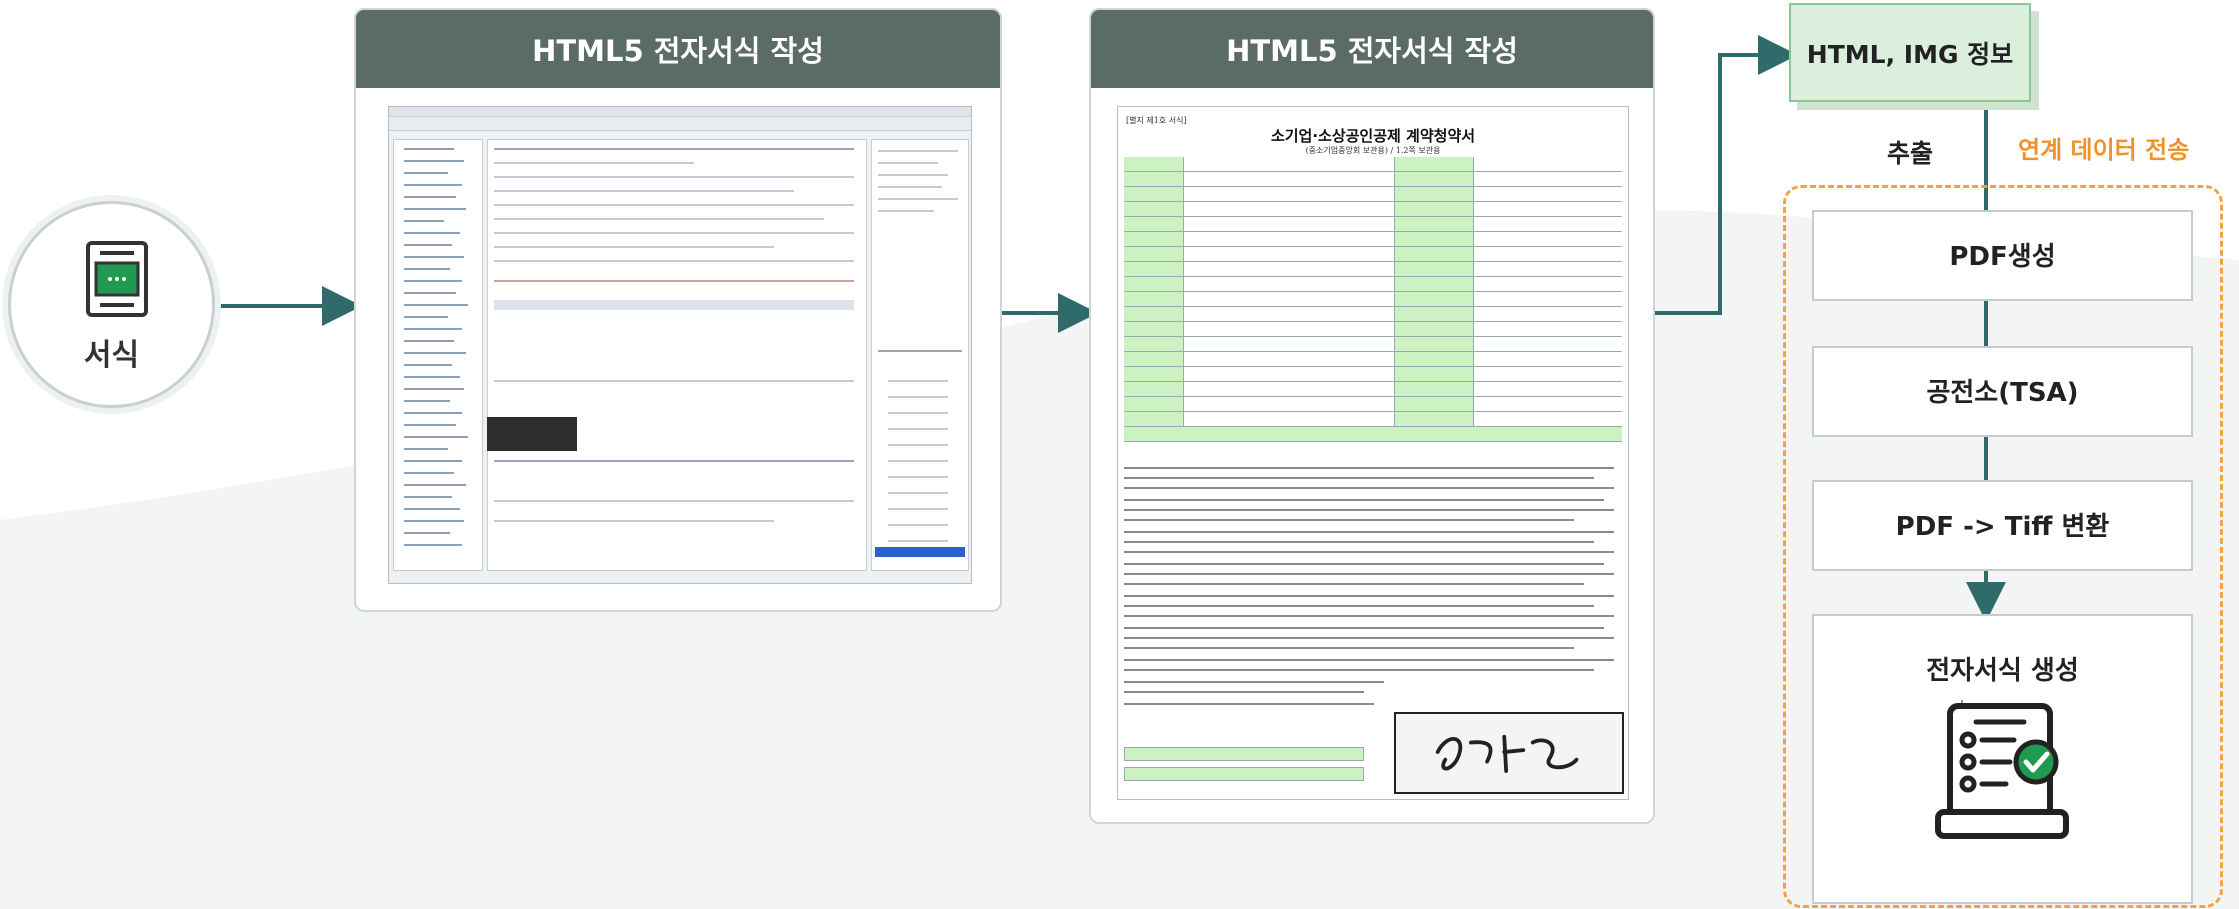 The width and height of the screenshot is (2239, 909). What do you see at coordinates (920, 355) in the screenshot?
I see `properties-panel` at bounding box center [920, 355].